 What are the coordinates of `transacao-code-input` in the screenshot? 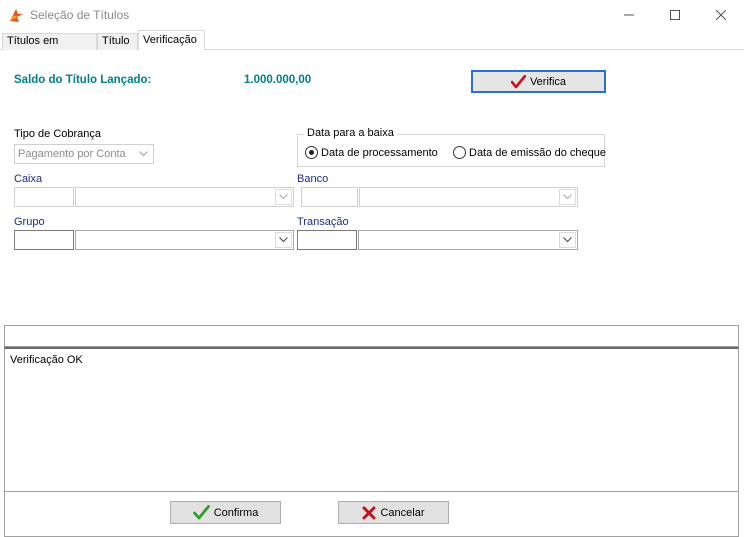 It's located at (327, 240).